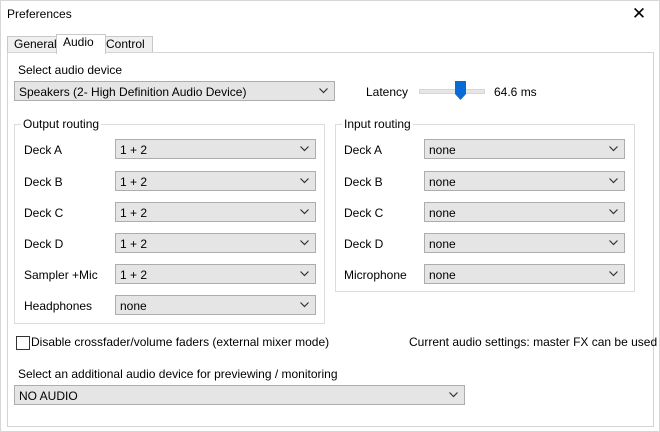 The width and height of the screenshot is (660, 432). I want to click on tab-general: General, so click(34, 44).